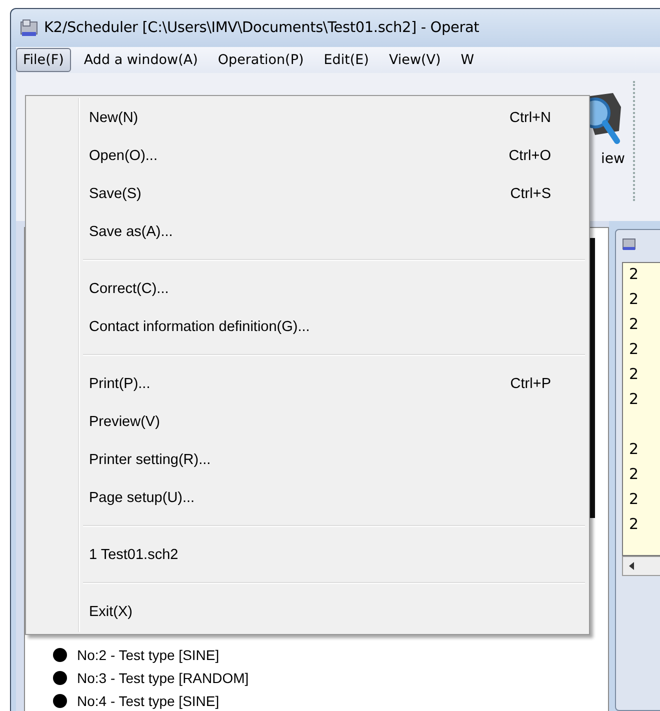 The width and height of the screenshot is (660, 711). What do you see at coordinates (163, 678) in the screenshot?
I see `test-item: No:3 - Test type [RANDOM]` at bounding box center [163, 678].